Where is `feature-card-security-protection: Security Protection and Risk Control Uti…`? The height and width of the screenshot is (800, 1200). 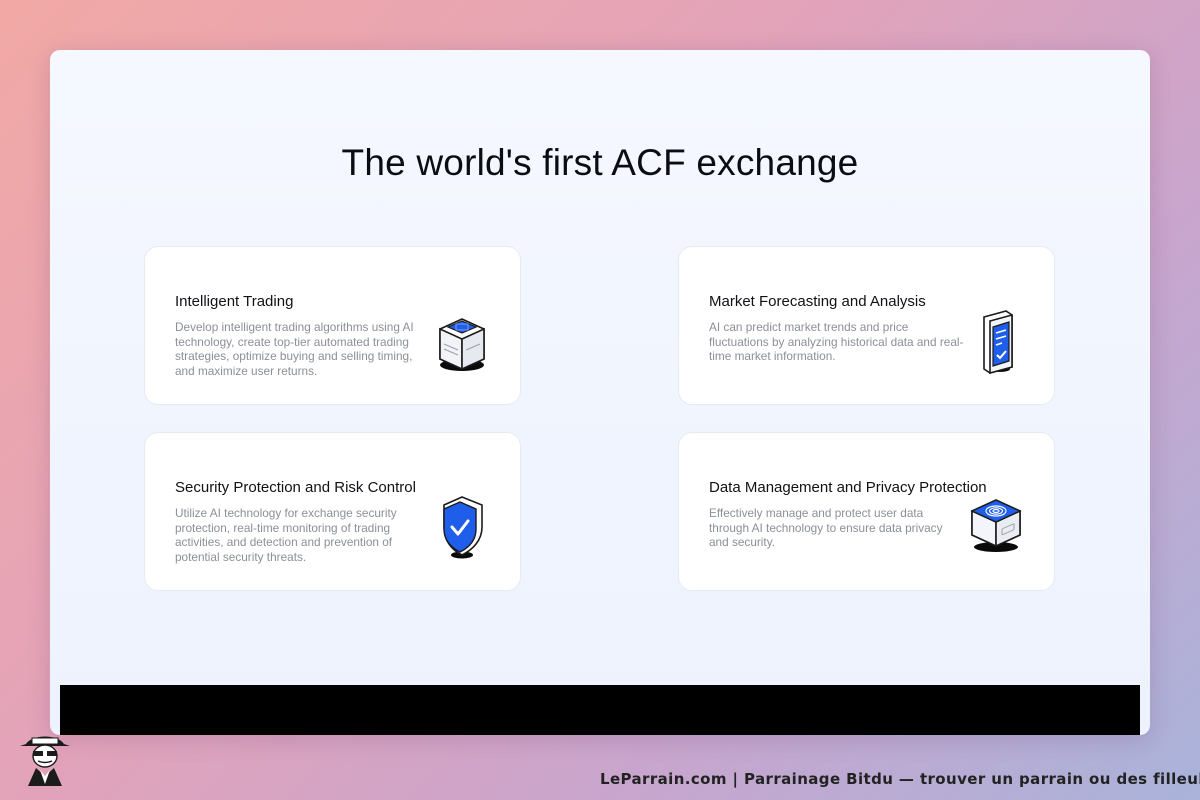
feature-card-security-protection: Security Protection and Risk Control Uti… is located at coordinates (332, 511).